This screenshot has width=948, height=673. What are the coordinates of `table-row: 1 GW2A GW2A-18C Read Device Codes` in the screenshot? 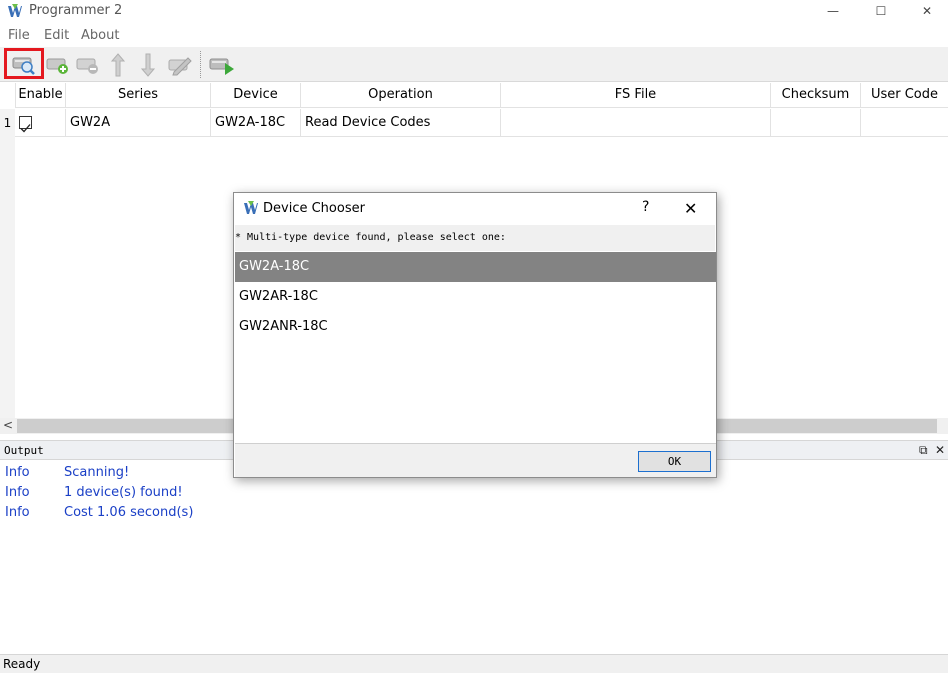 It's located at (474, 123).